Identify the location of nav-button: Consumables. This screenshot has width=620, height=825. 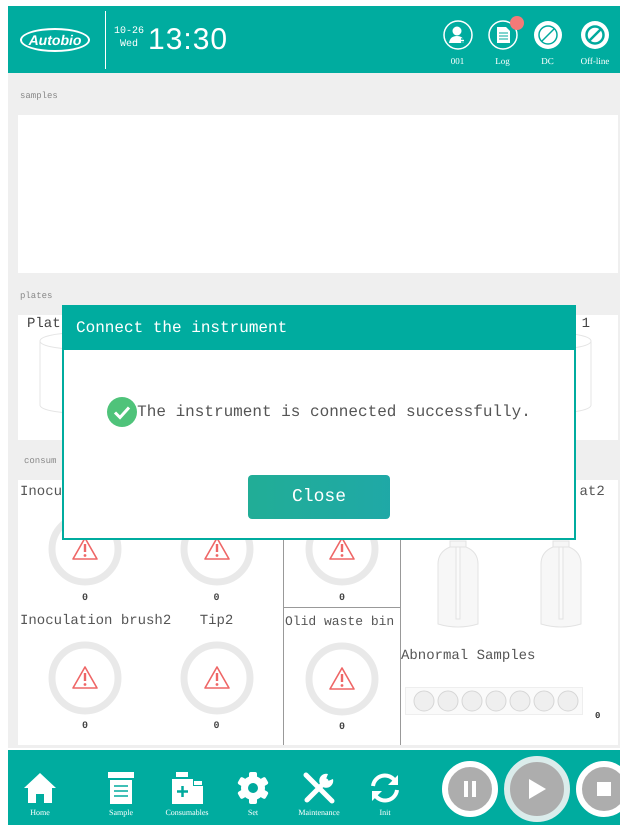
(187, 788).